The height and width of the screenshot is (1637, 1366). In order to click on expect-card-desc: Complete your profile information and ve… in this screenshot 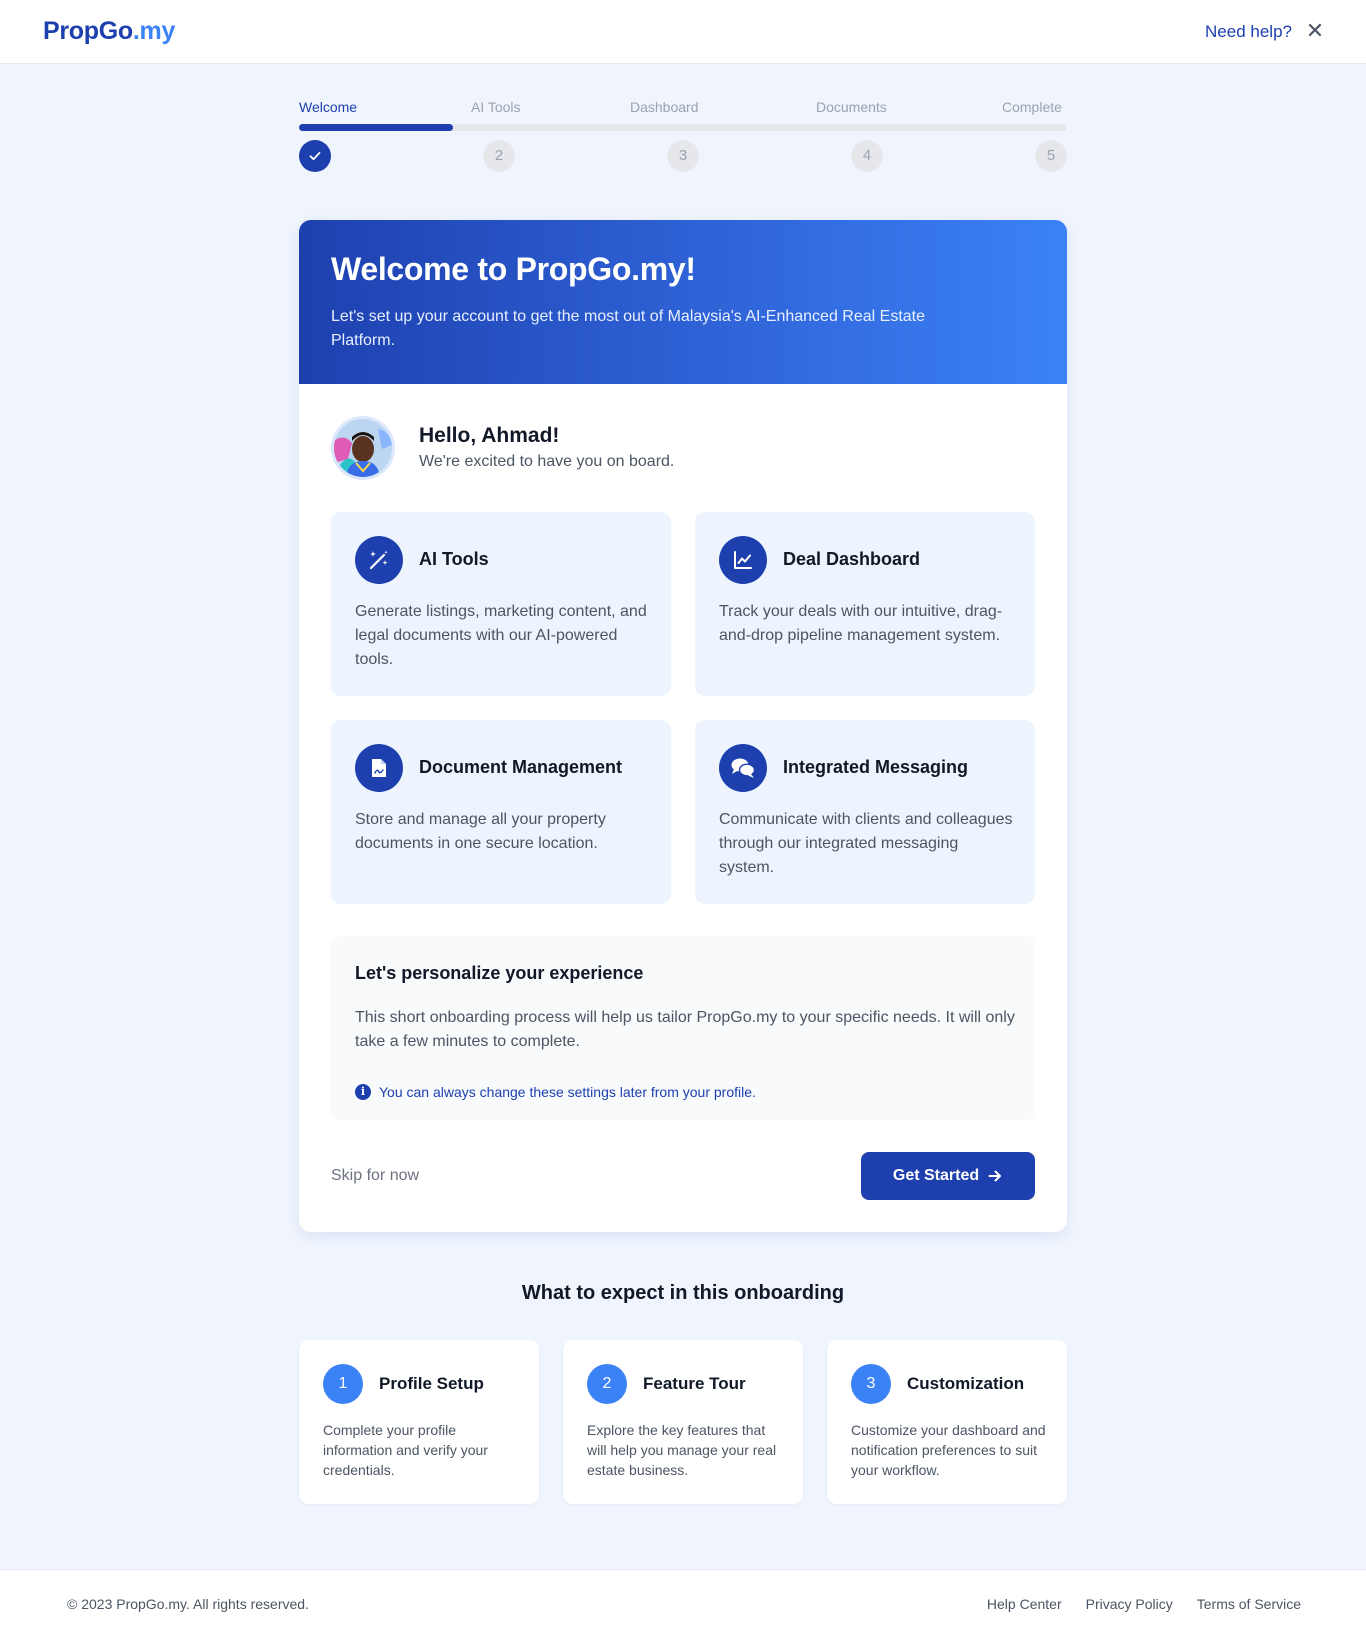, I will do `click(405, 1450)`.